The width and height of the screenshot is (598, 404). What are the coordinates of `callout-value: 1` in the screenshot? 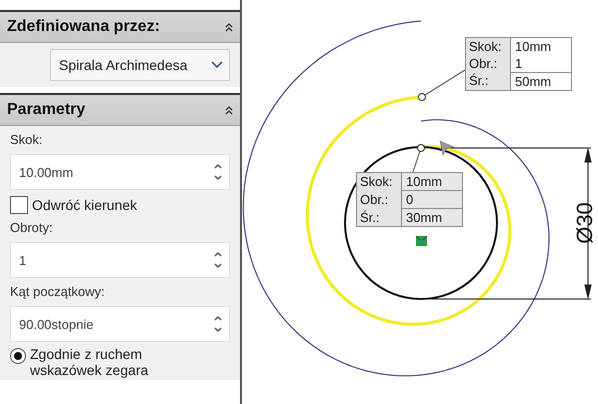 It's located at (519, 63).